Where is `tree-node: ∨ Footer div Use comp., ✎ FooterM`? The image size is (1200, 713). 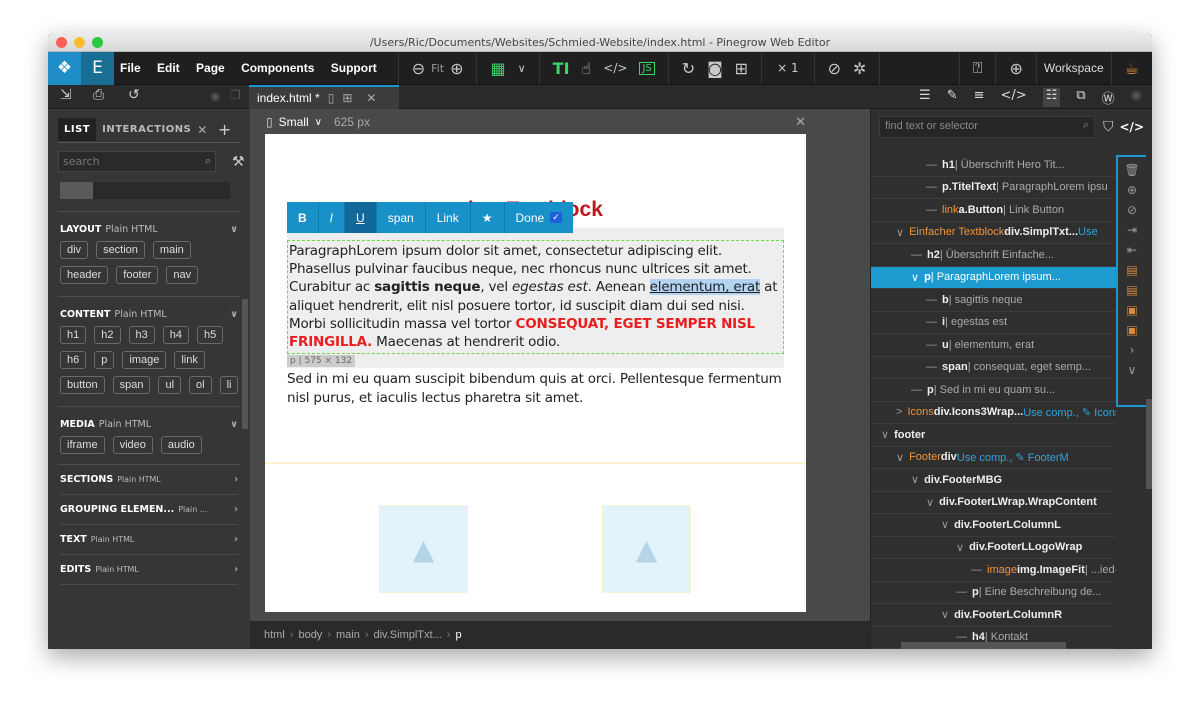
tree-node: ∨ Footer div Use comp., ✎ FooterM is located at coordinates (993, 458).